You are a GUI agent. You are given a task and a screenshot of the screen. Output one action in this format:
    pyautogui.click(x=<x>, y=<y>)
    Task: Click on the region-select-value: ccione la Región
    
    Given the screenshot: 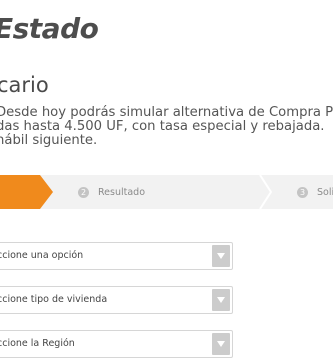 What is the action you would take?
    pyautogui.click(x=37, y=343)
    